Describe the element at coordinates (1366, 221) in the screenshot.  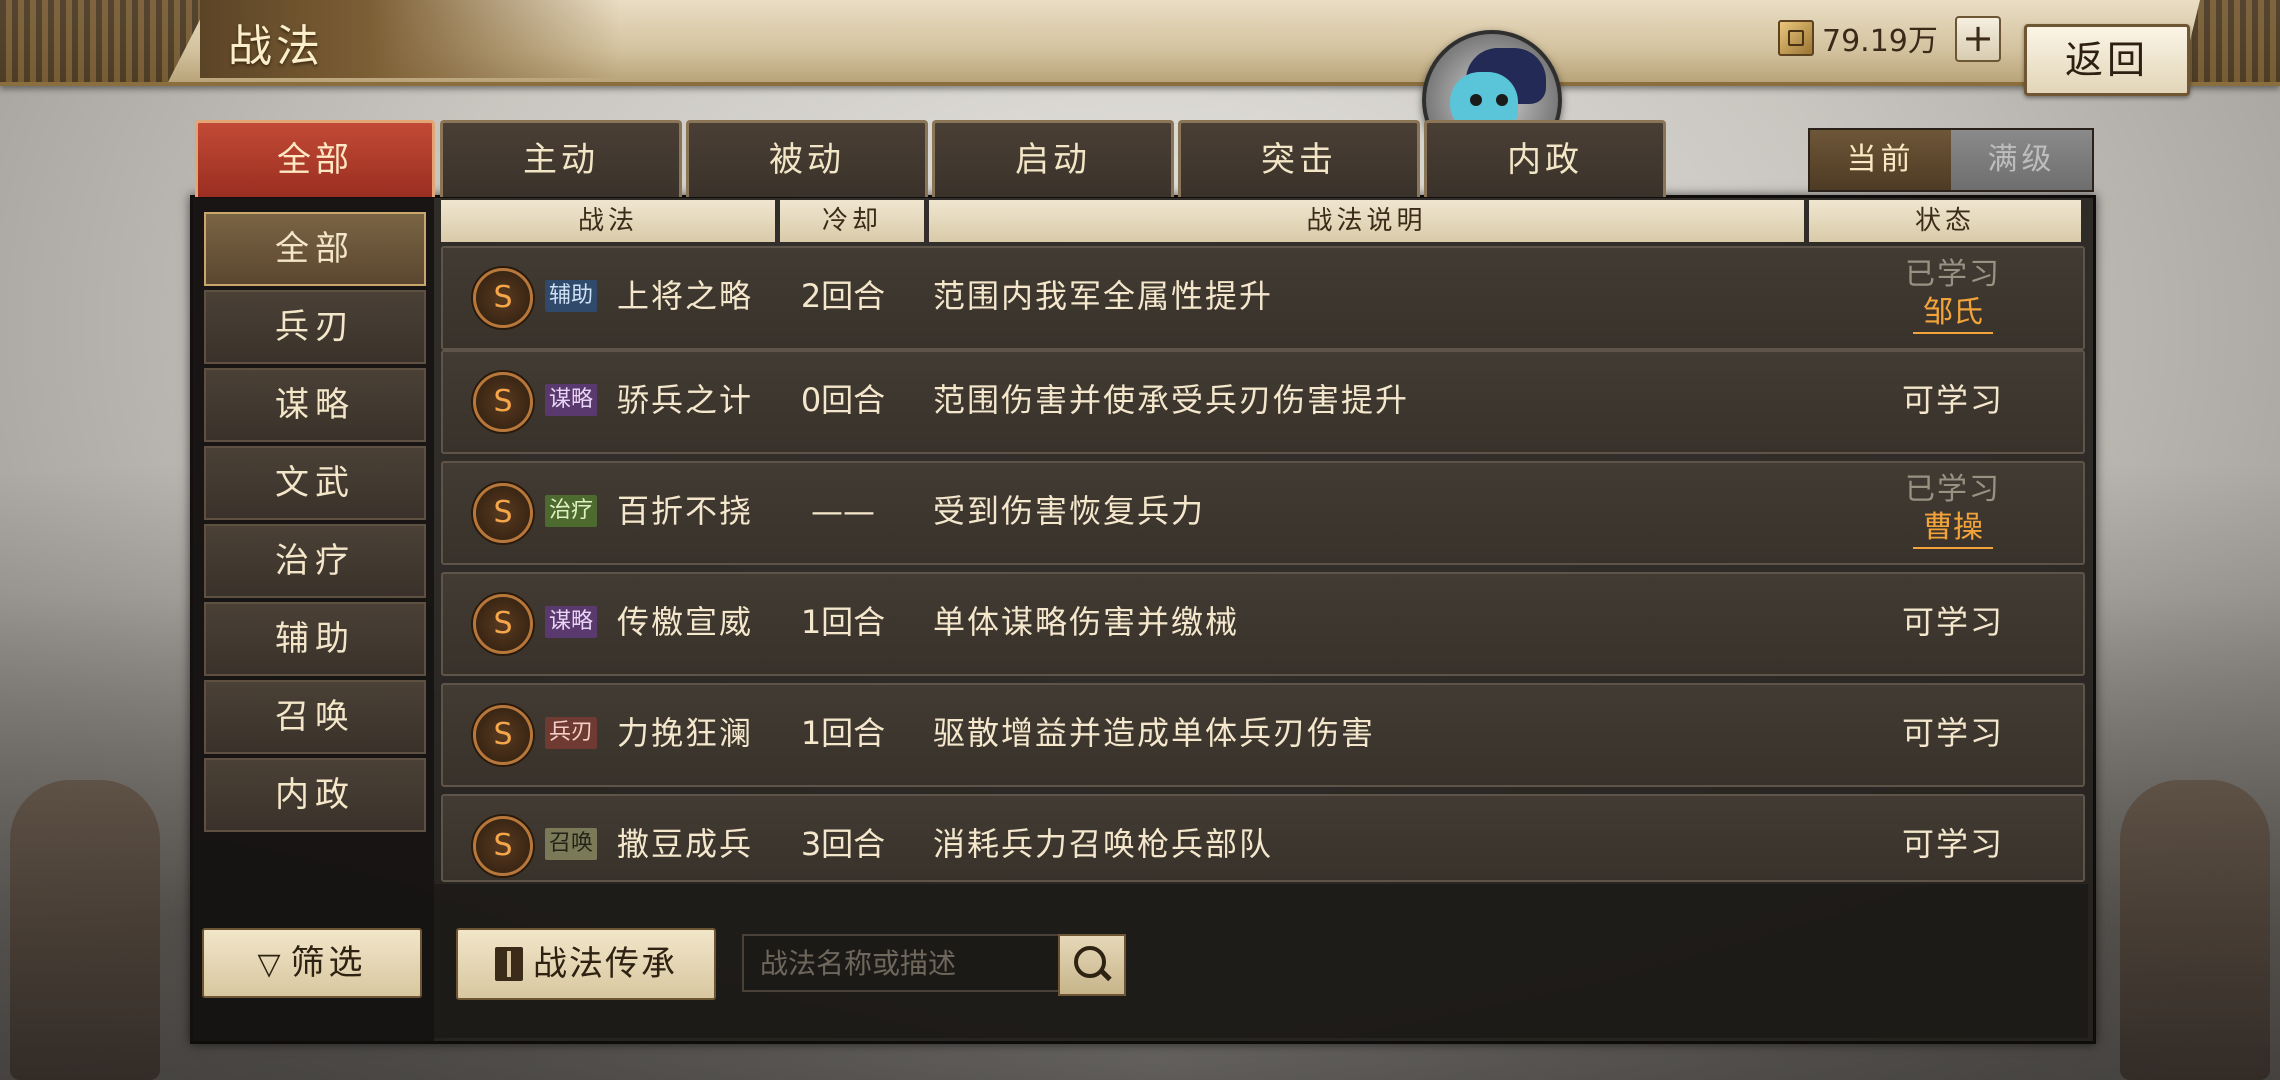
I see `column-header-description: 战法说明` at that location.